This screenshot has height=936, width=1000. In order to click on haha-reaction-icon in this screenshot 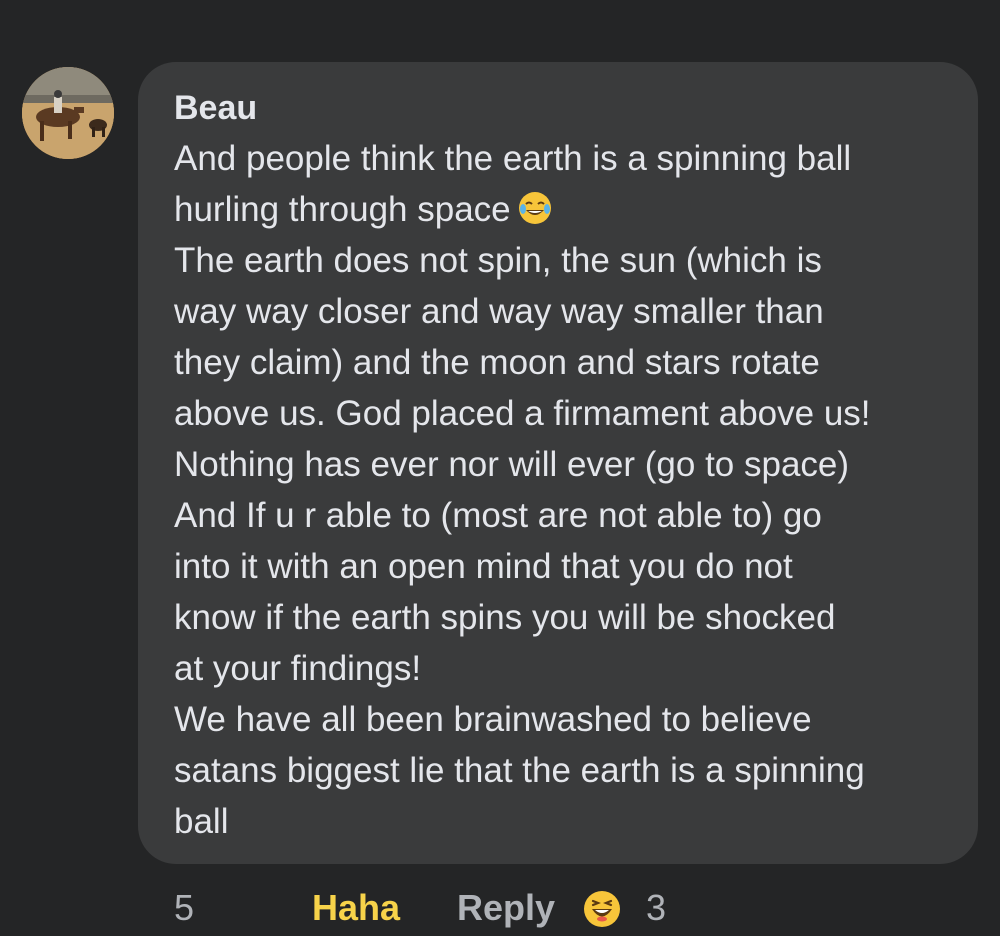, I will do `click(602, 909)`.